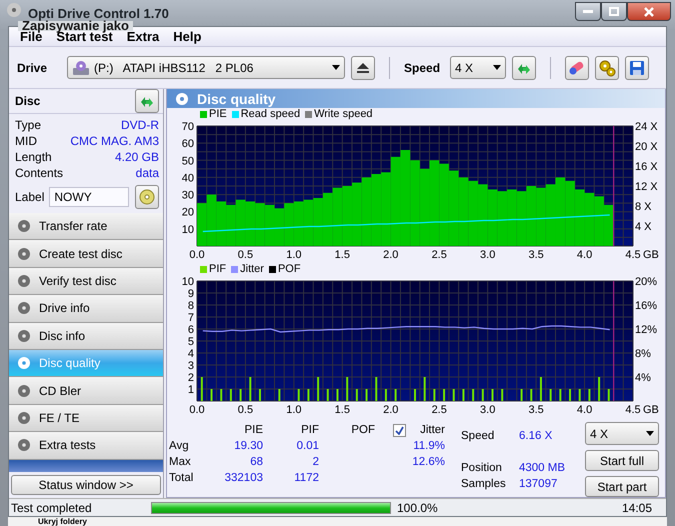 Image resolution: width=675 pixels, height=526 pixels. Describe the element at coordinates (217, 269) in the screenshot. I see `legend-label: PIF` at that location.